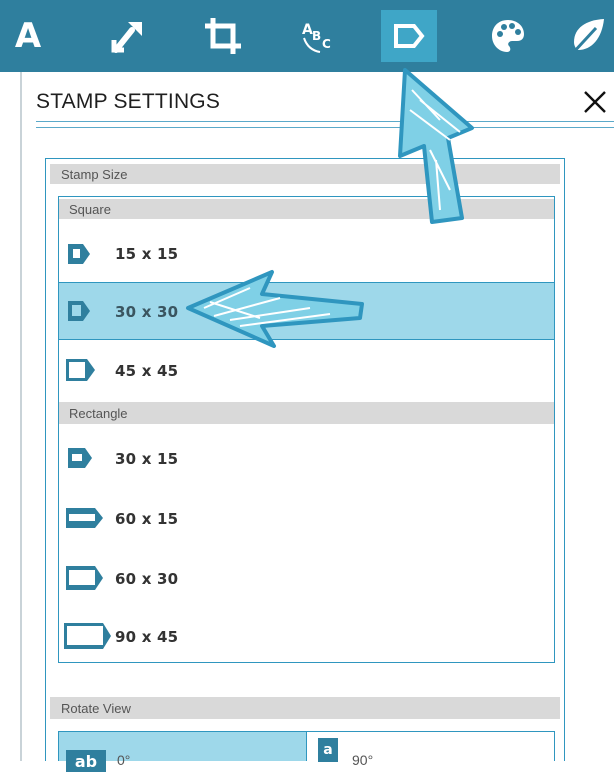 This screenshot has width=614, height=772. I want to click on svg-text: C, so click(326, 44).